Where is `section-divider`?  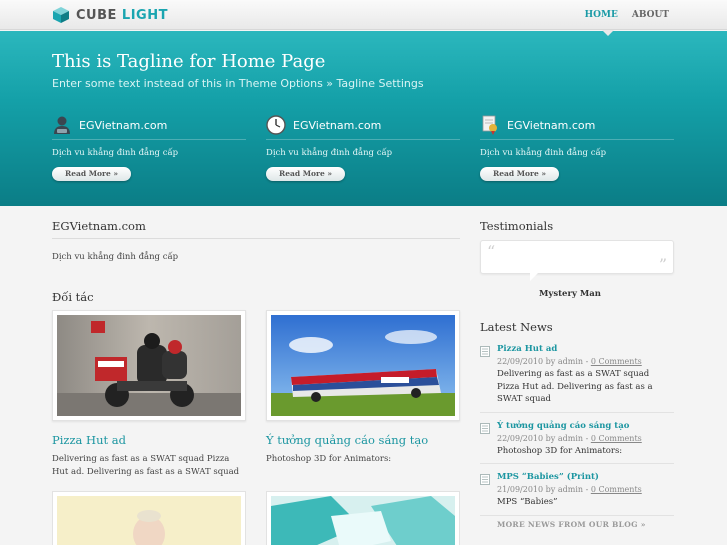 section-divider is located at coordinates (256, 238).